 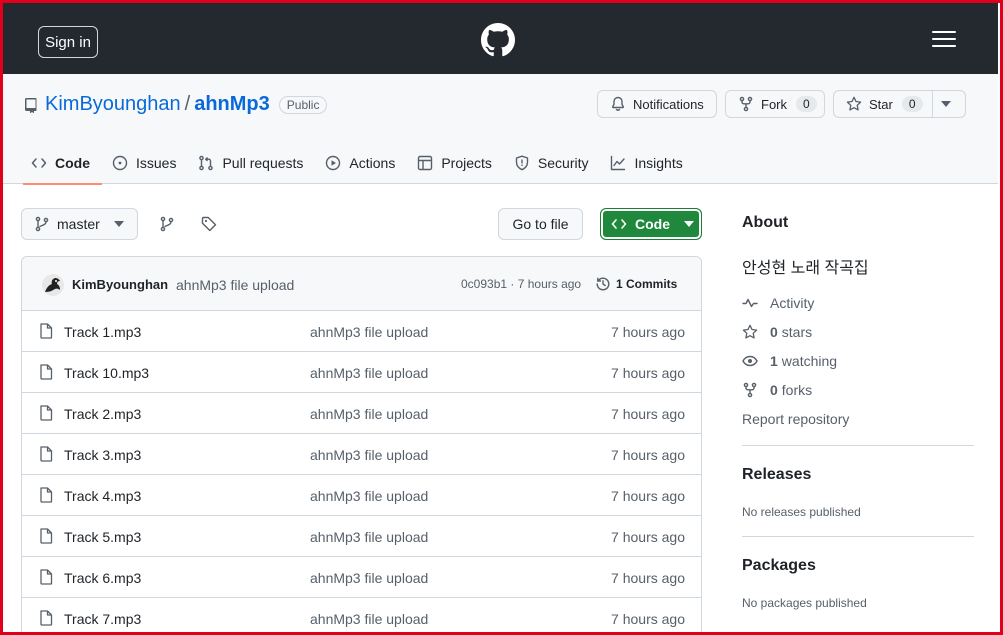 I want to click on table-row: Track 7.mp3 ahnMp3 file upload 7 hours ago, so click(x=361, y=616).